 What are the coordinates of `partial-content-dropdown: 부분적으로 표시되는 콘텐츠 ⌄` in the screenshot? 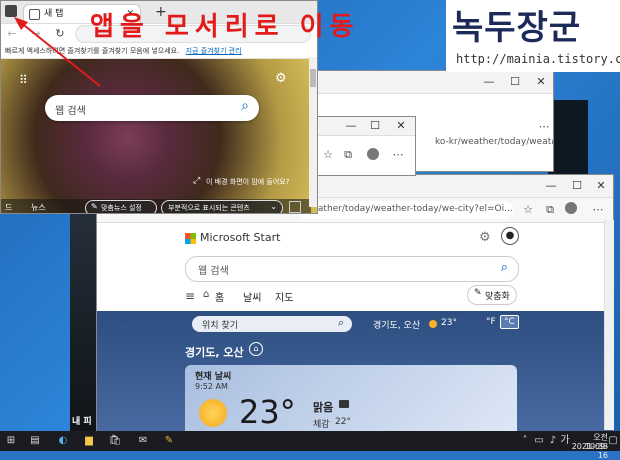 It's located at (222, 206).